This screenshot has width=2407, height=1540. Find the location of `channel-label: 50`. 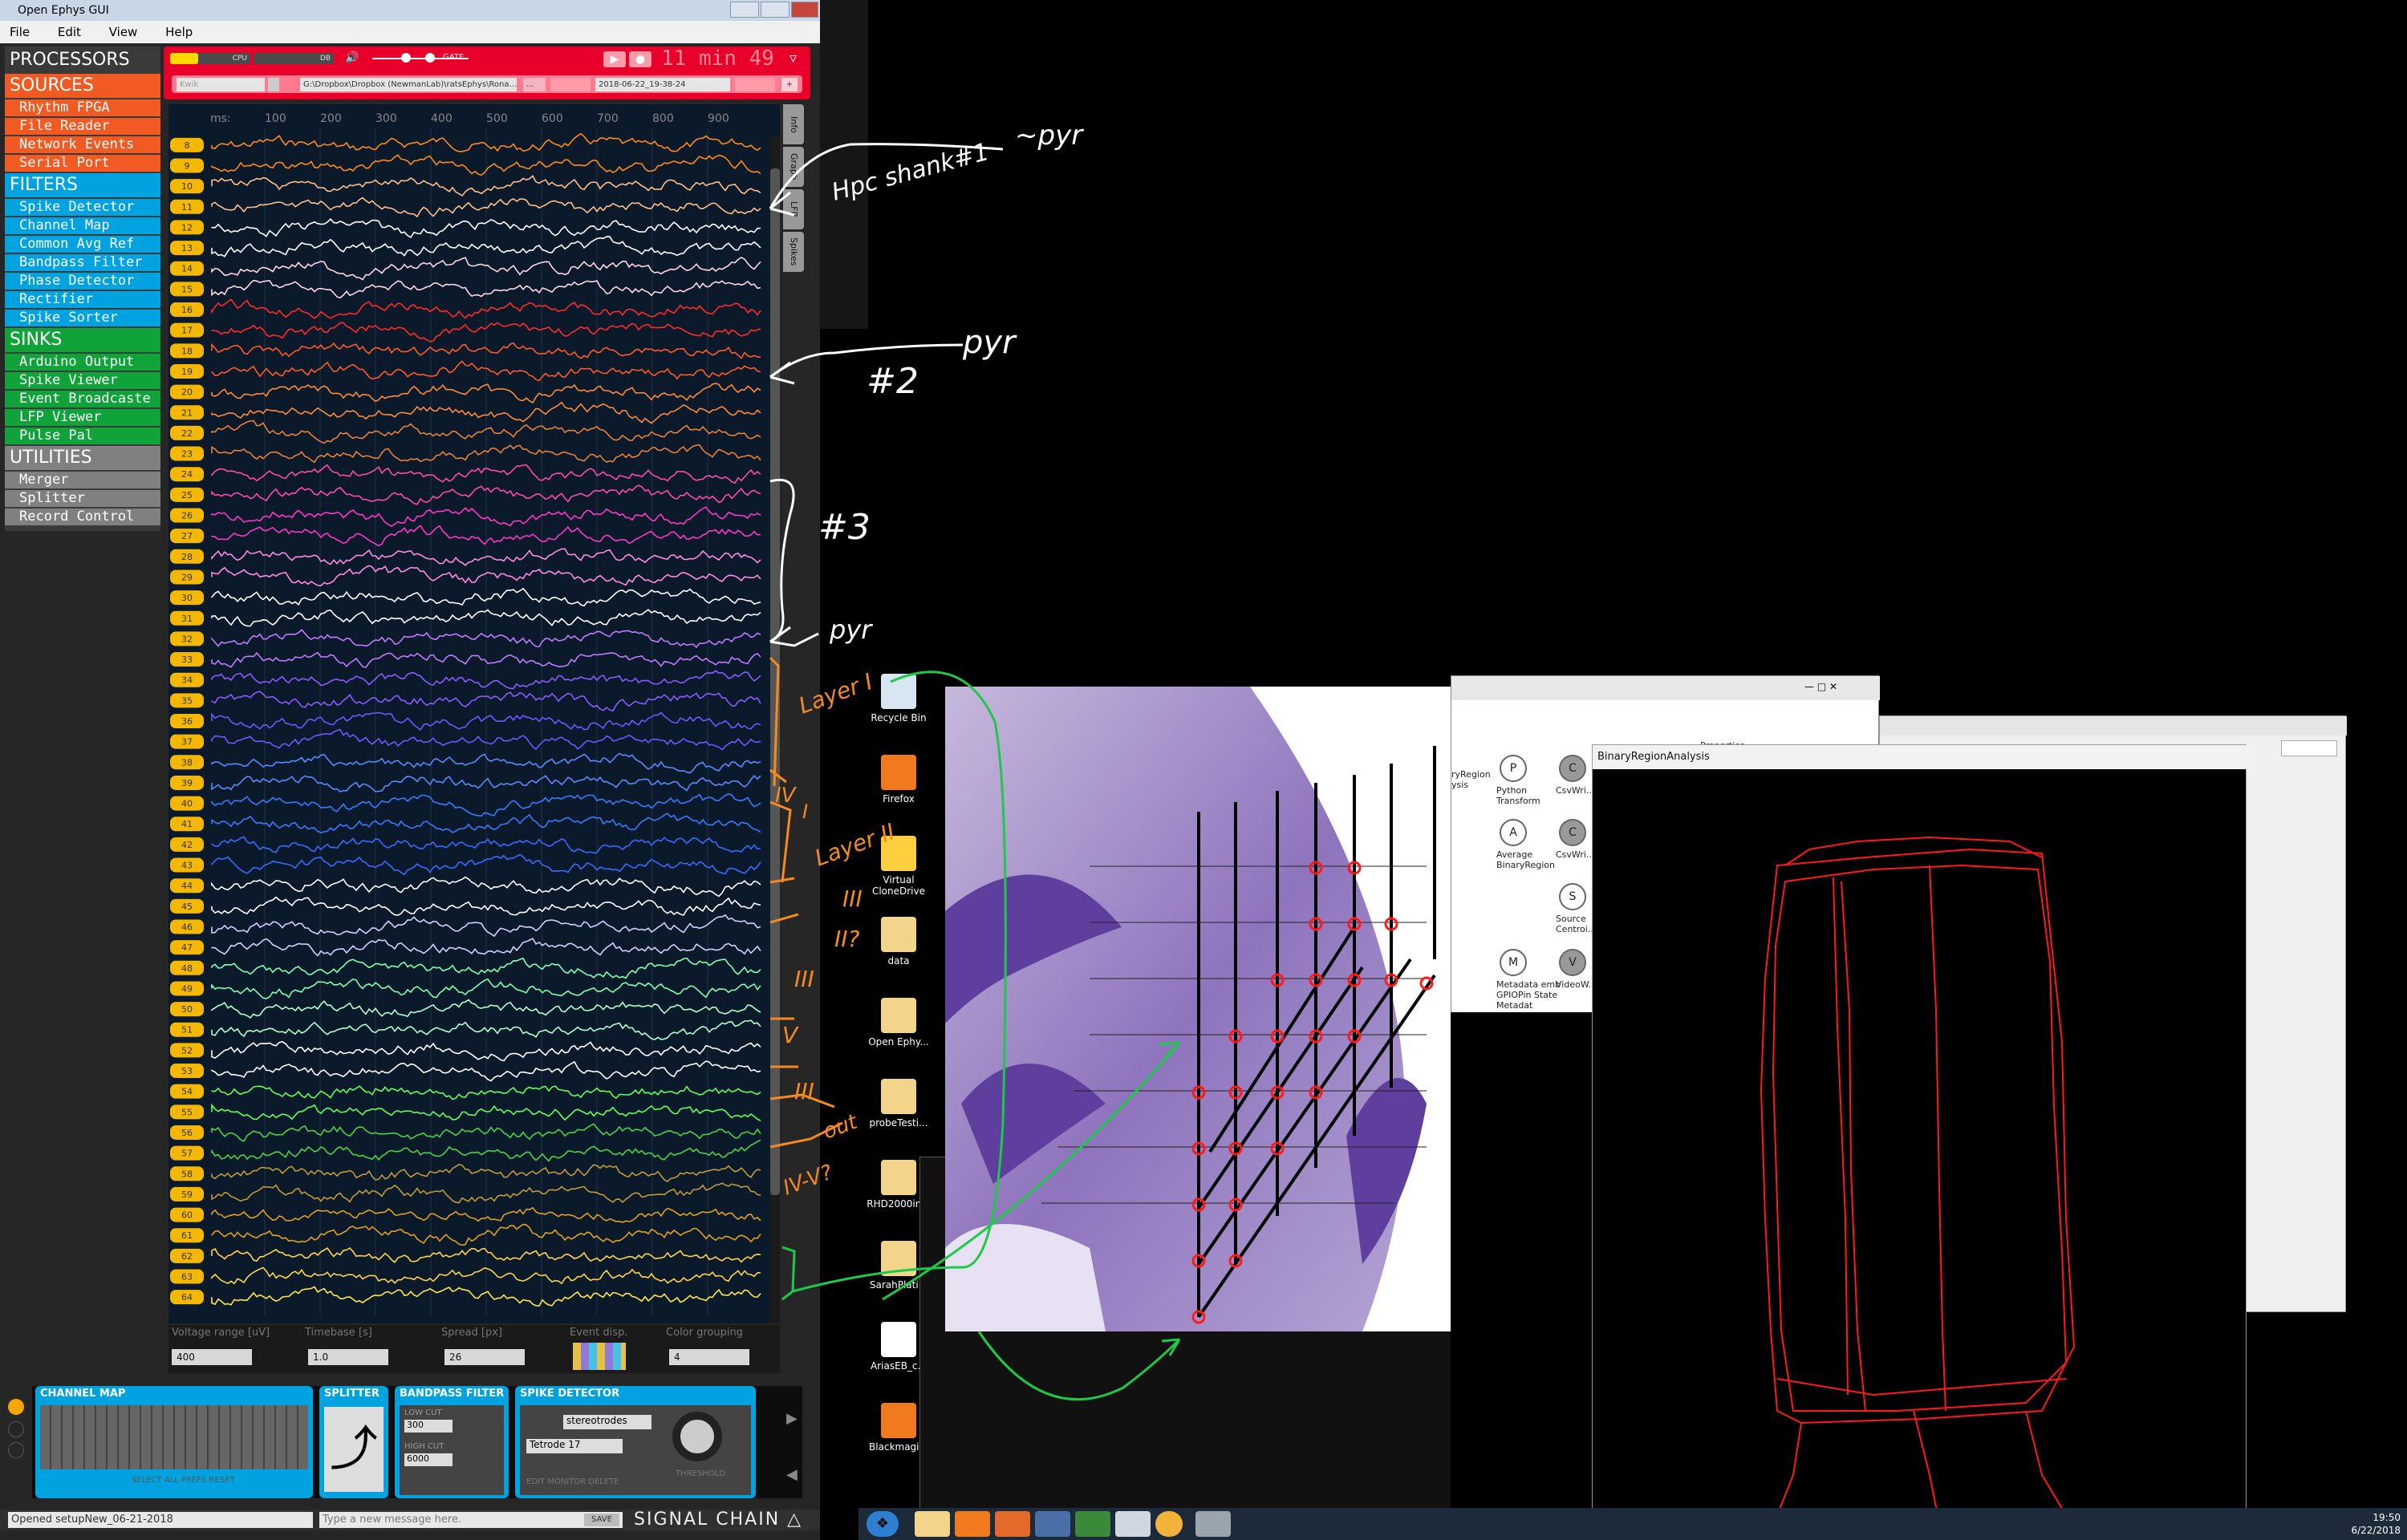

channel-label: 50 is located at coordinates (187, 1009).